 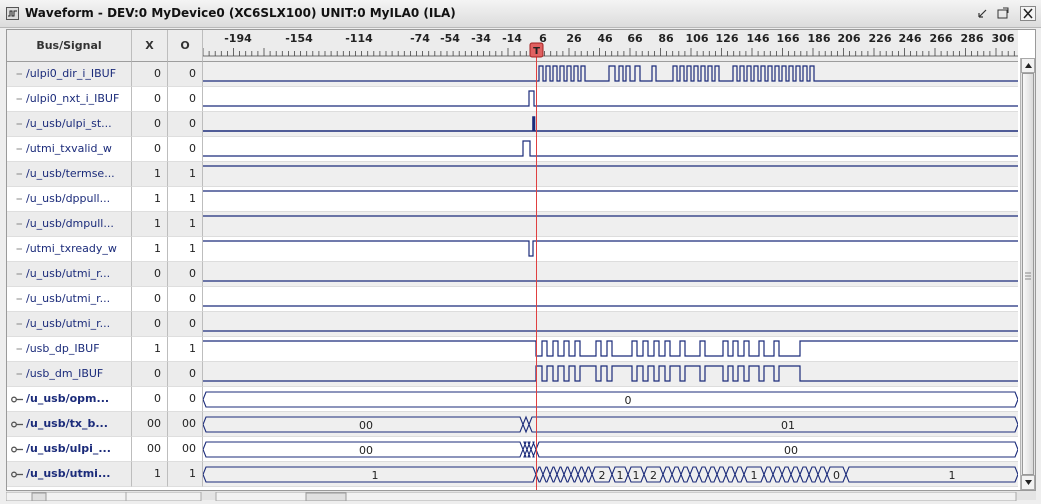 What do you see at coordinates (238, 38) in the screenshot?
I see `ruler-tick-label: -194` at bounding box center [238, 38].